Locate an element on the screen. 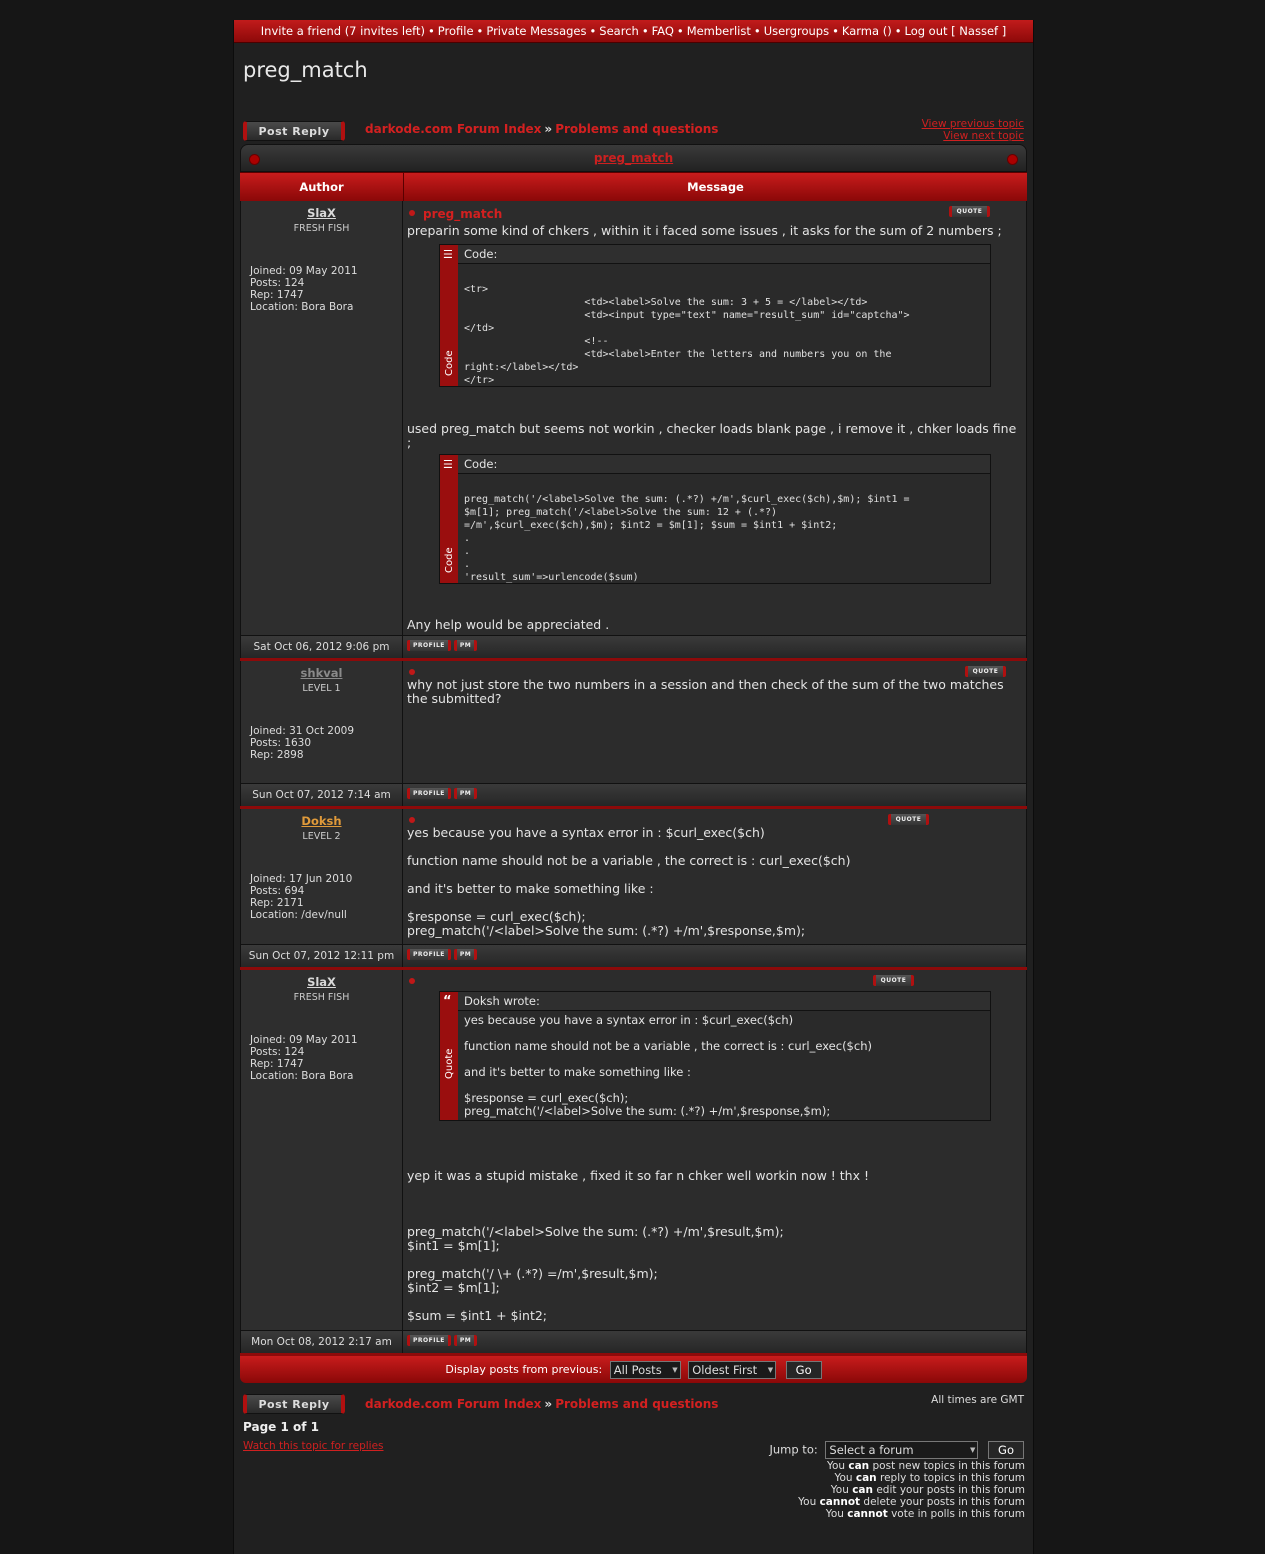 The height and width of the screenshot is (1554, 1265). post-text: Any help would be appreciated . is located at coordinates (508, 624).